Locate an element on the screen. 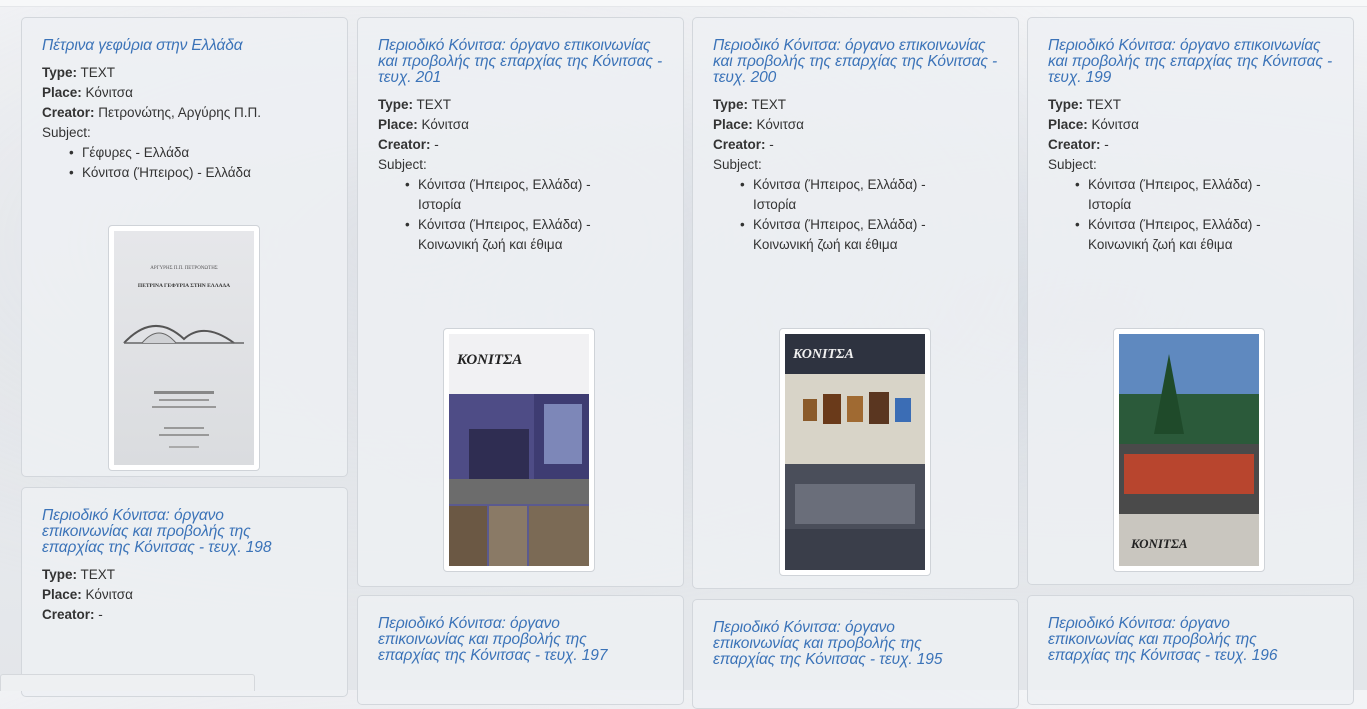 Image resolution: width=1367 pixels, height=709 pixels. creator-row: Creator: Πετρονώτης, Αργύρης Π.Π. is located at coordinates (185, 113).